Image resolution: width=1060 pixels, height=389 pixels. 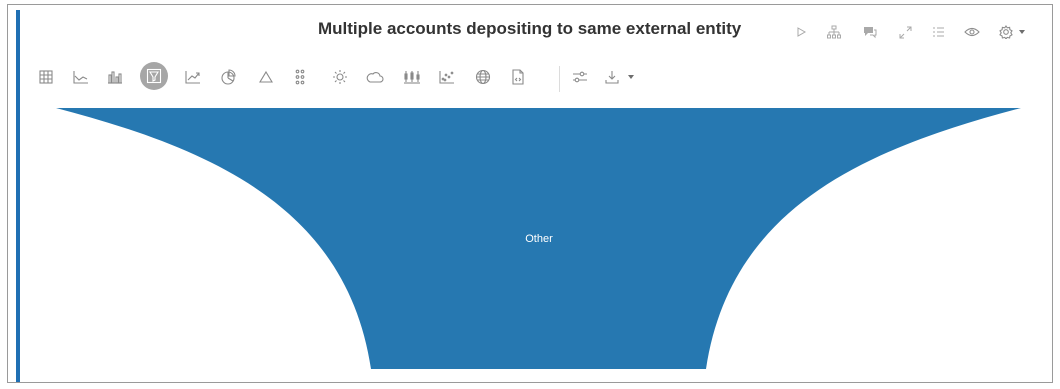 I want to click on funnel-label-other: Other, so click(x=539, y=239).